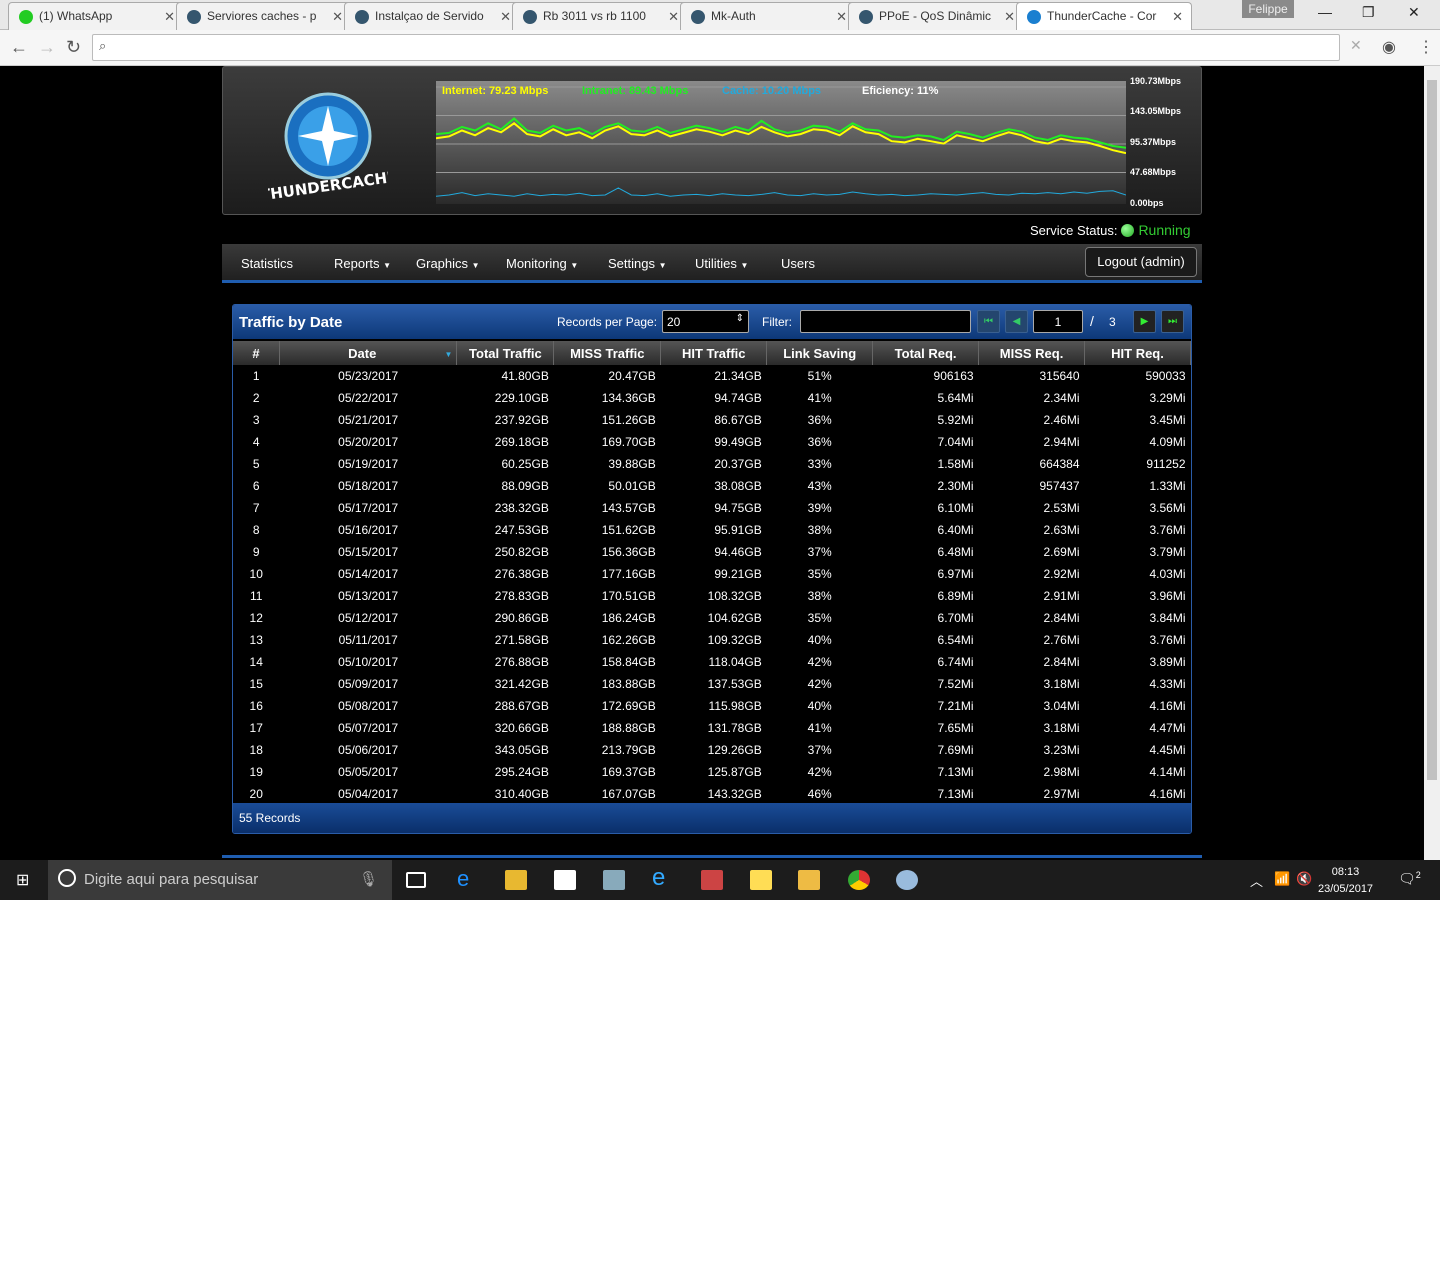  What do you see at coordinates (734, 618) in the screenshot?
I see `table-cell: 104.62GB` at bounding box center [734, 618].